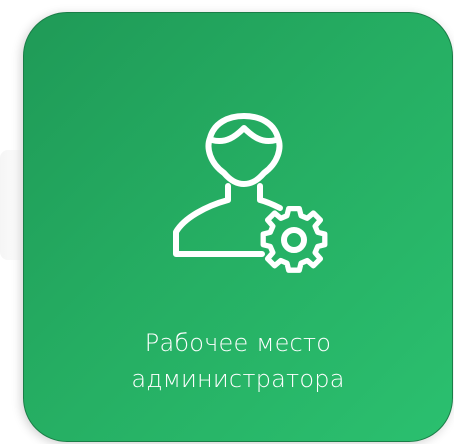 The height and width of the screenshot is (444, 454). I want to click on tile-label-line2: администратора, so click(238, 379).